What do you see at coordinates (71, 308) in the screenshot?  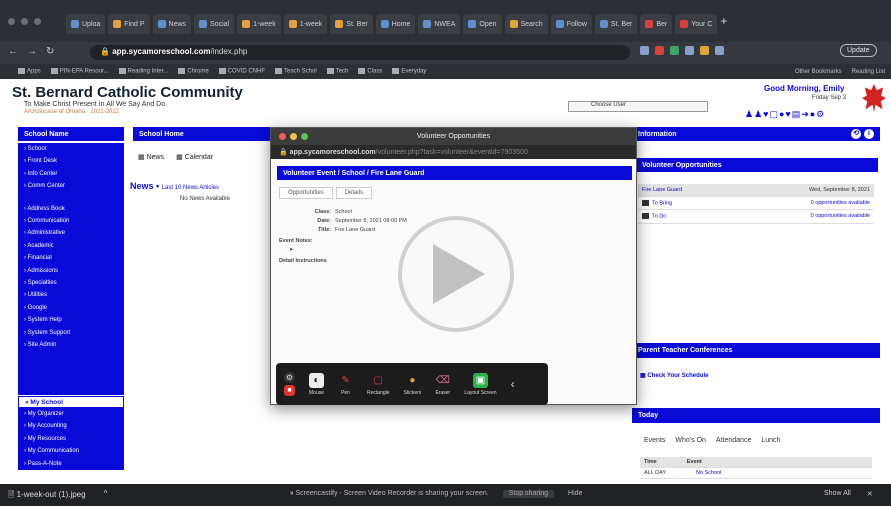 I see `sidebar-item: › Google` at bounding box center [71, 308].